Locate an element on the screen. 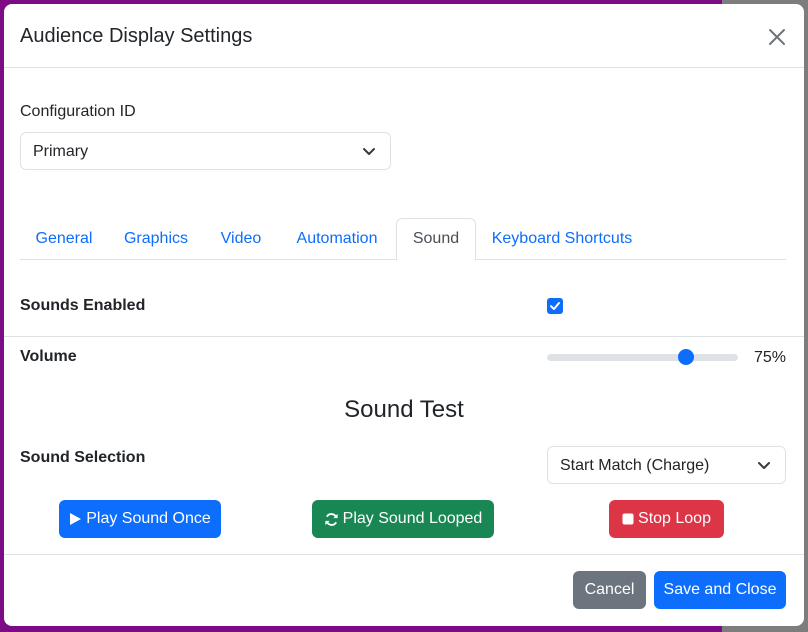 Image resolution: width=808 pixels, height=632 pixels. close-button is located at coordinates (777, 37).